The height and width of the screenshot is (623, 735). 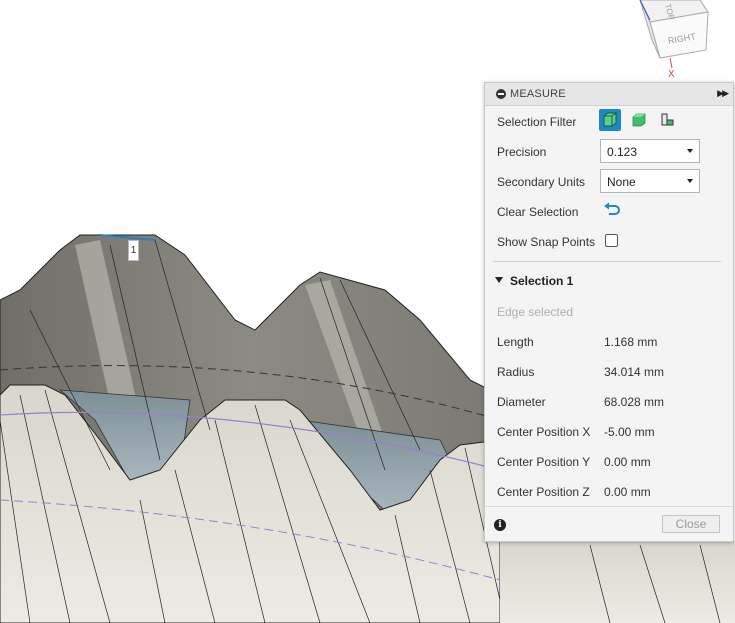 I want to click on diameter-value: 68.028 mm, so click(x=634, y=402).